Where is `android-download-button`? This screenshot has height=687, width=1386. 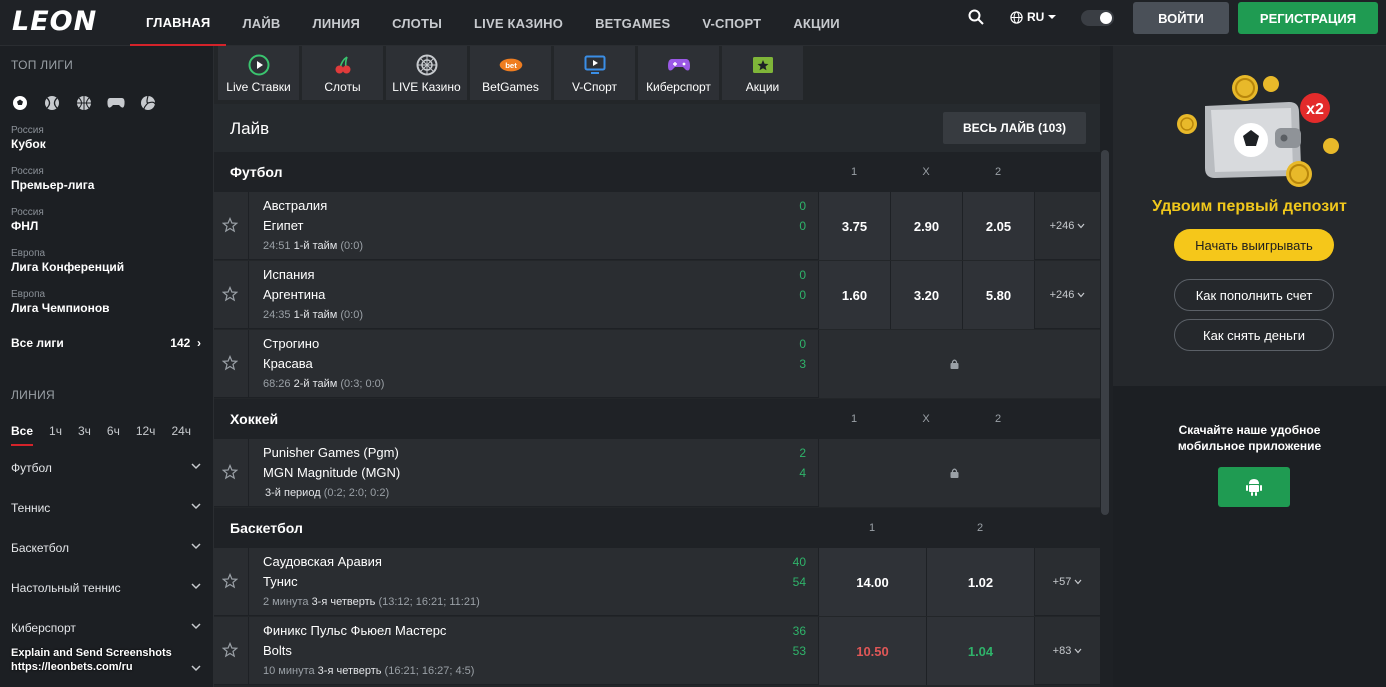 android-download-button is located at coordinates (1254, 487).